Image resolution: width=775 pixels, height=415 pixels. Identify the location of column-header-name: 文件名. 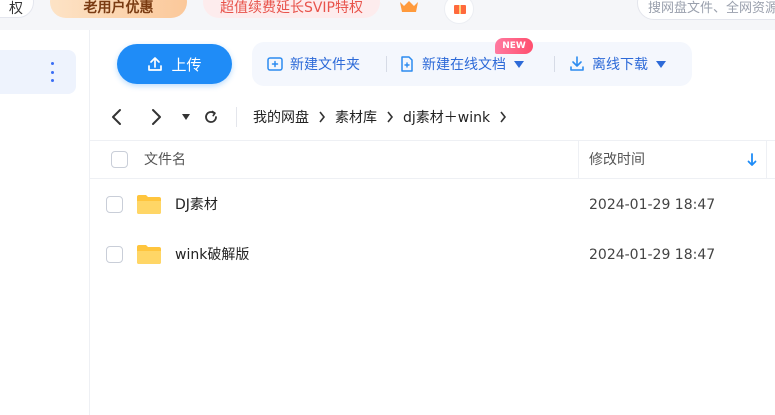
(165, 160).